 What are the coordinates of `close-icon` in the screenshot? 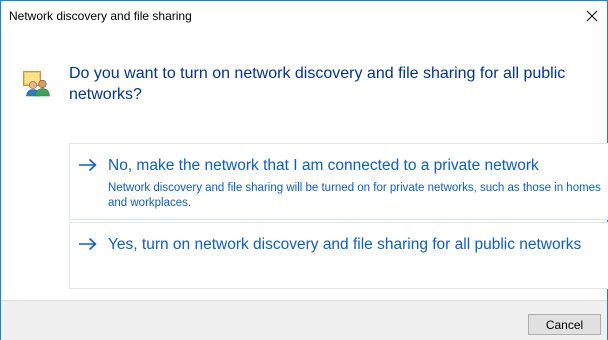 It's located at (592, 16).